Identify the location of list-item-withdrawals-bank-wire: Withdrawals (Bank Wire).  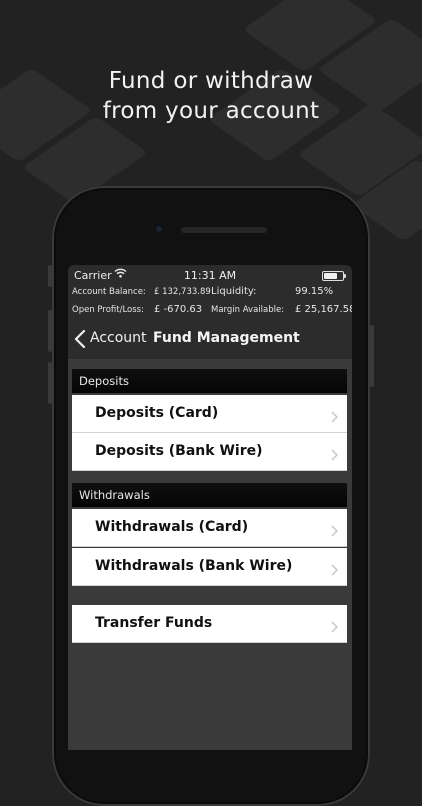
(209, 567).